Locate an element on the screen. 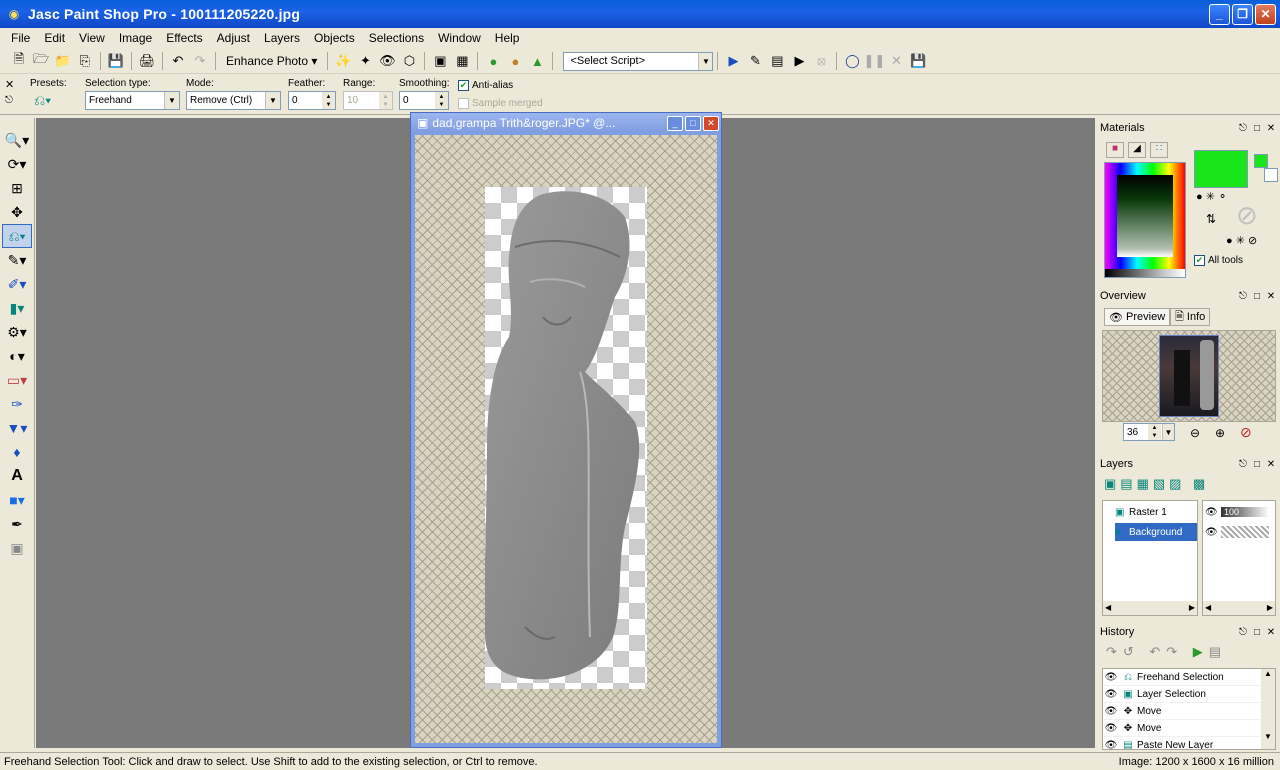  color-picker is located at coordinates (1145, 220).